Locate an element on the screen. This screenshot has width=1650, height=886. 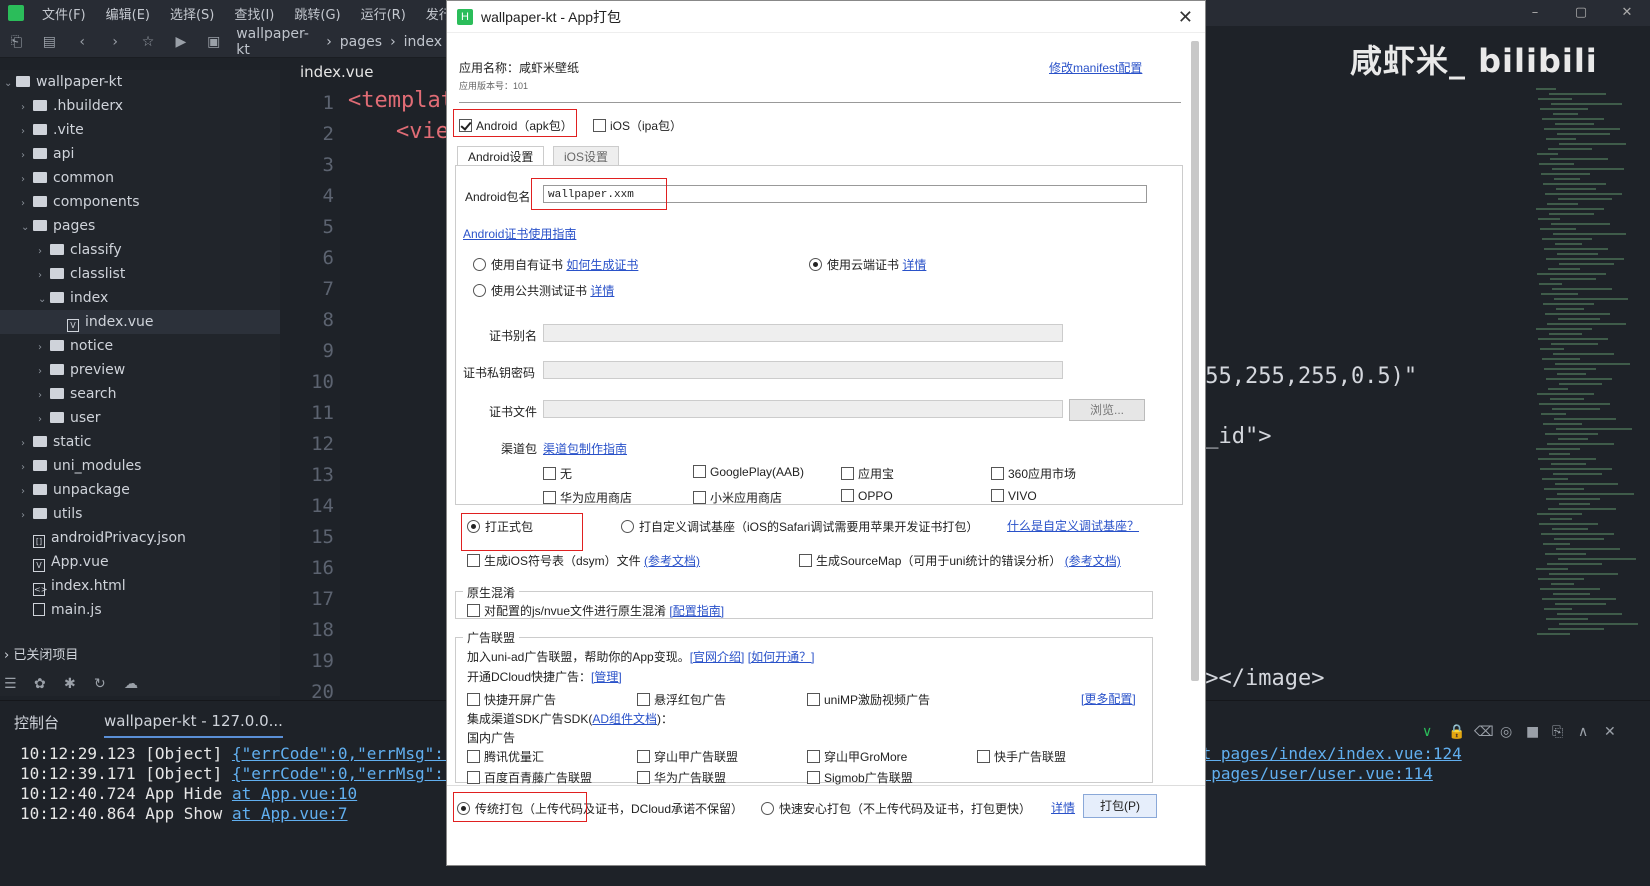
tree-item: › classlist is located at coordinates (140, 274).